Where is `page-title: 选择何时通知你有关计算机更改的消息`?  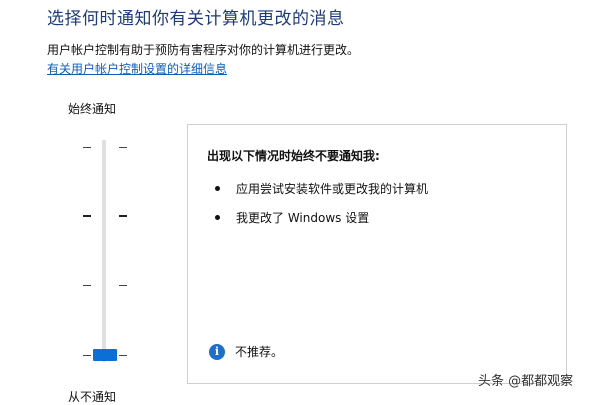
page-title: 选择何时通知你有关计算机更改的消息 is located at coordinates (196, 19).